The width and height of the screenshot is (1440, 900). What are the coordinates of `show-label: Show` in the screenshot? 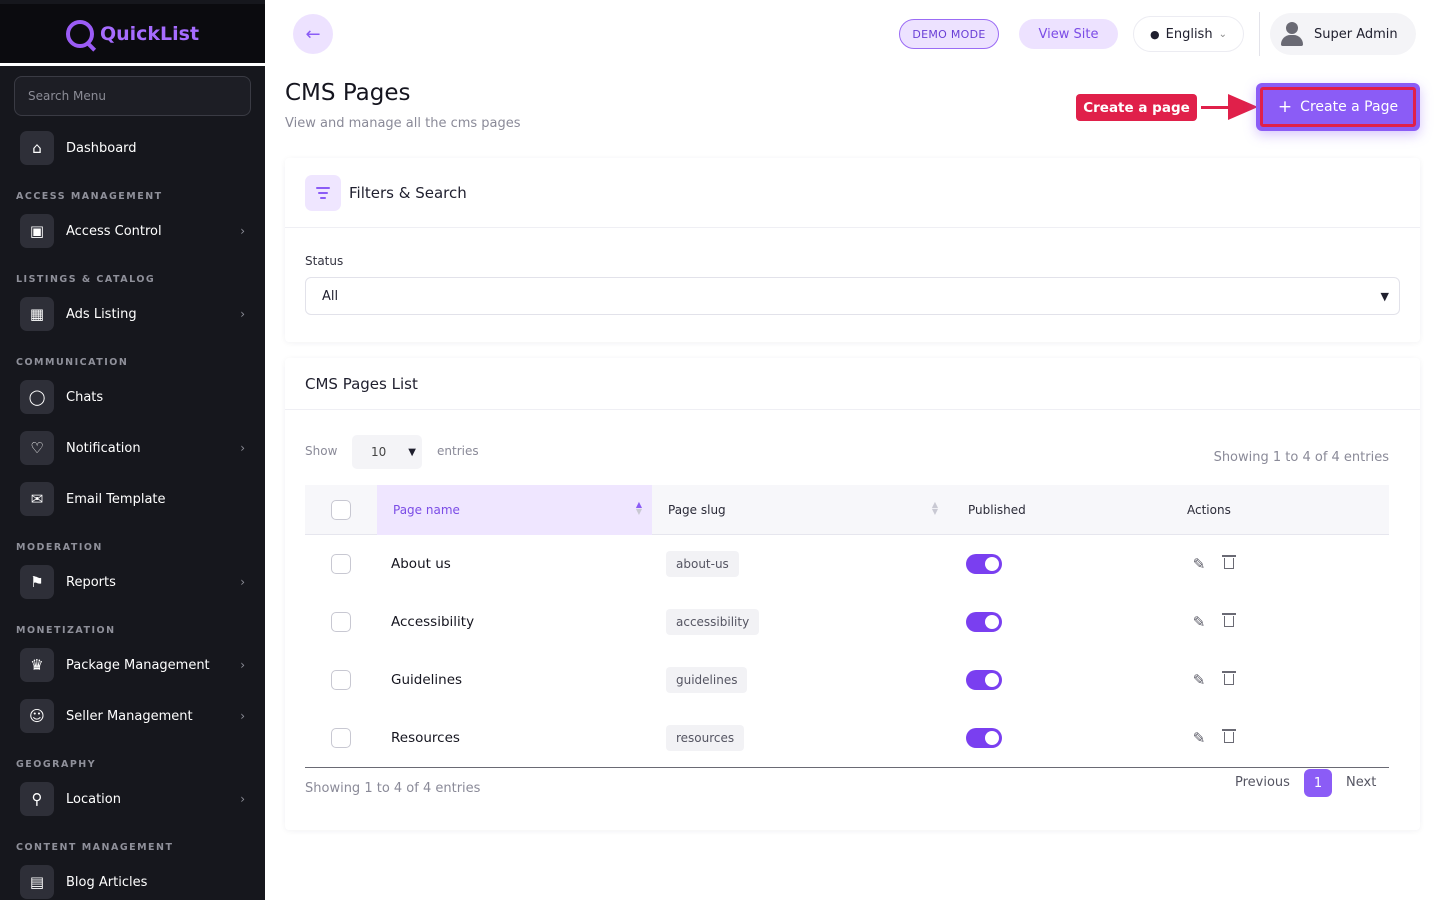 It's located at (321, 451).